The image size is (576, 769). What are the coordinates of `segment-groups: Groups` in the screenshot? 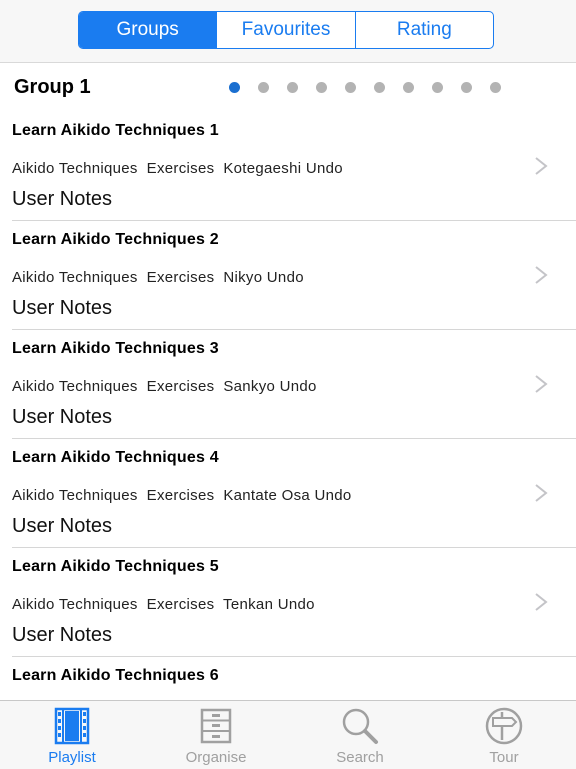 It's located at (148, 30).